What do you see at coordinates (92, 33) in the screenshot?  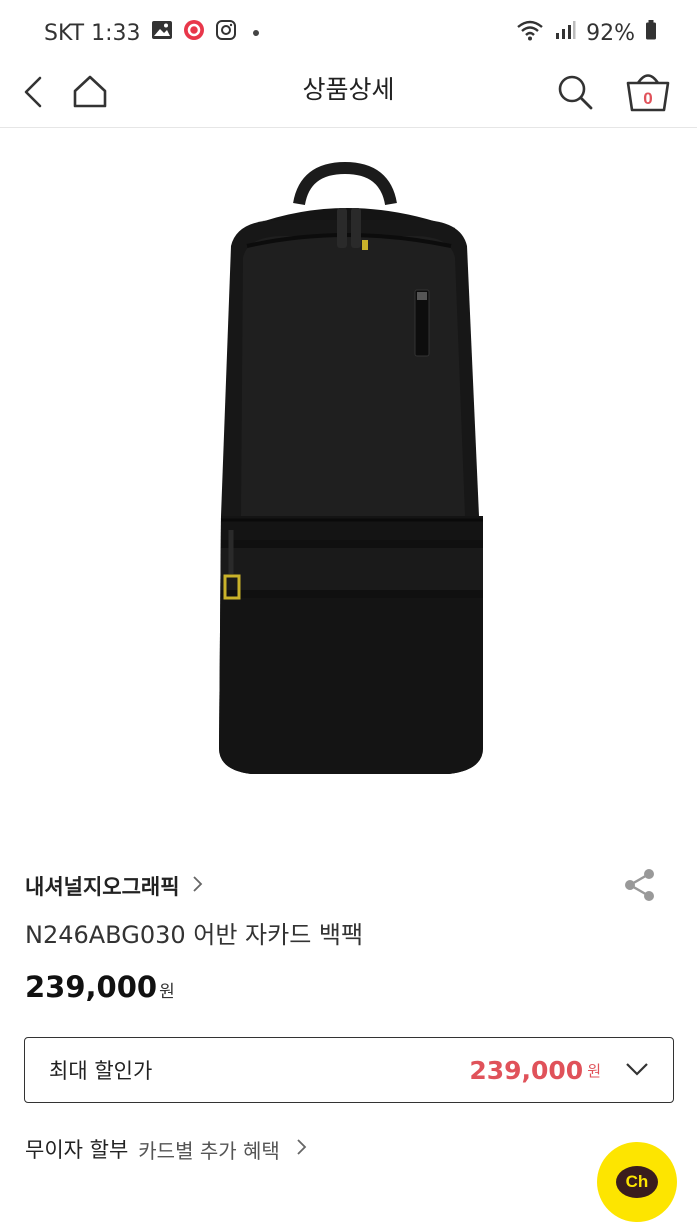 I see `carrier-time: SKT 1:33` at bounding box center [92, 33].